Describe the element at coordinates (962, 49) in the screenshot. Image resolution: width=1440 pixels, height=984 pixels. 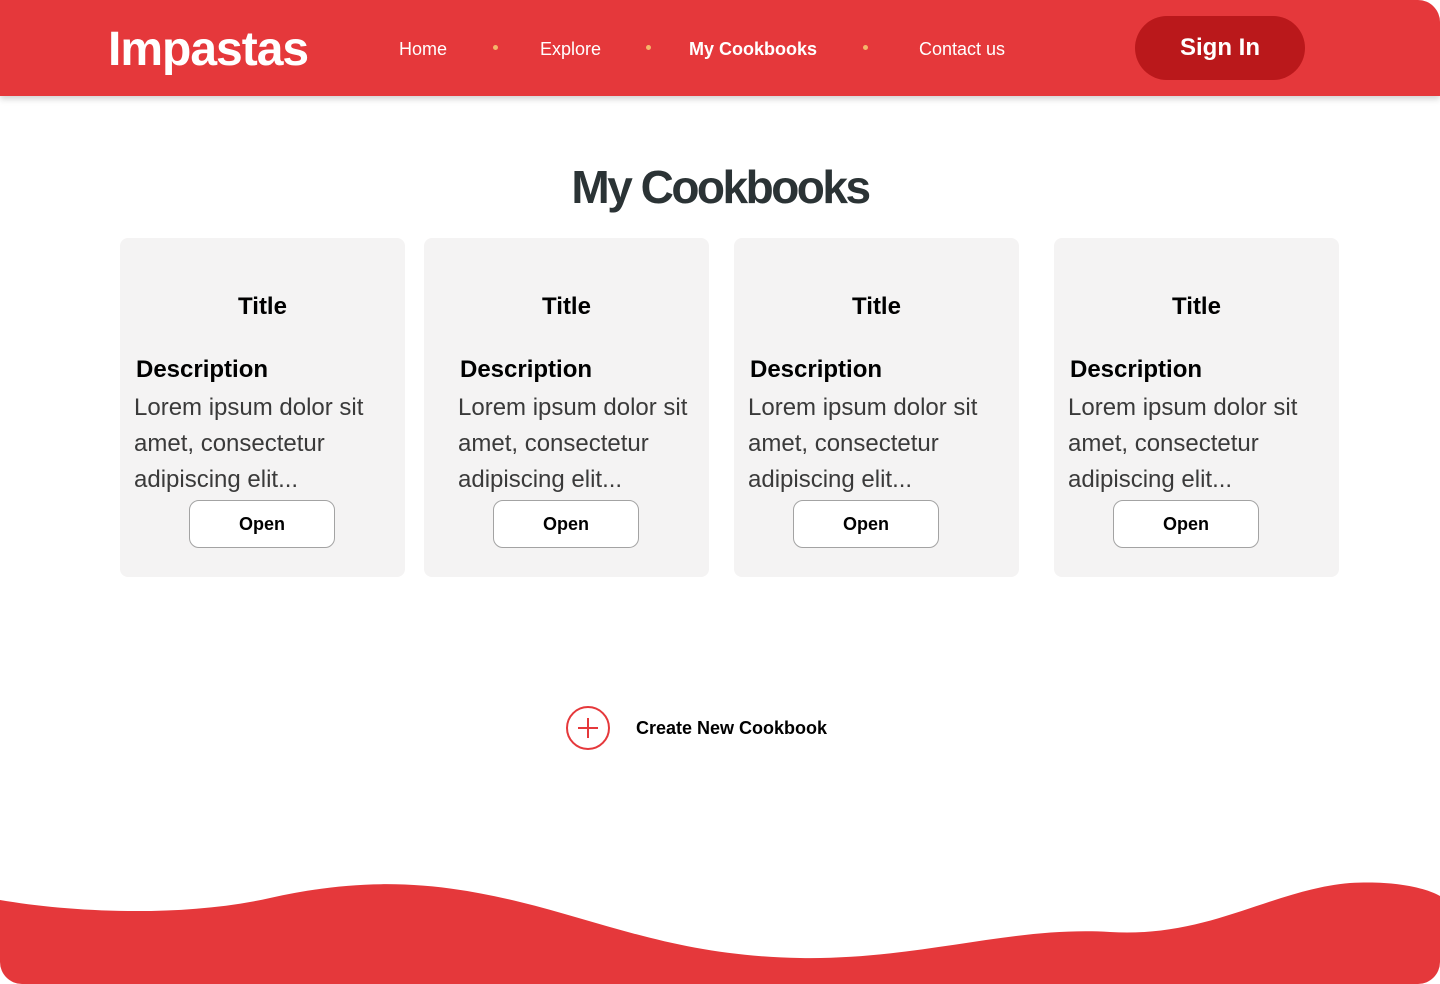
I see `nav-contact-us: Contact us` at that location.